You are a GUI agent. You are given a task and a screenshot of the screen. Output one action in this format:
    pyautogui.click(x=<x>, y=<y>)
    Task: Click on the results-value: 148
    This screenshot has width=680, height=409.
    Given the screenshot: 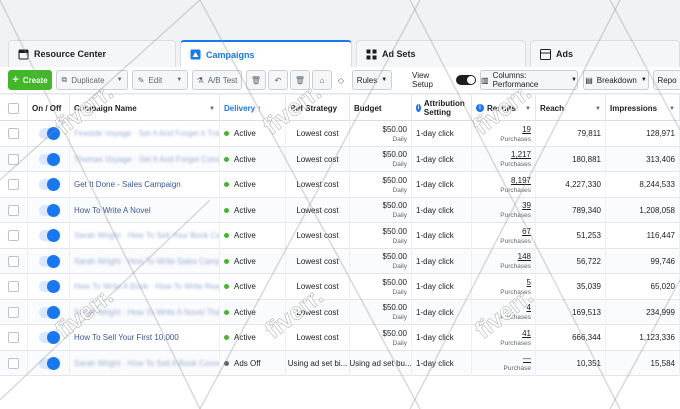 What is the action you would take?
    pyautogui.click(x=524, y=256)
    